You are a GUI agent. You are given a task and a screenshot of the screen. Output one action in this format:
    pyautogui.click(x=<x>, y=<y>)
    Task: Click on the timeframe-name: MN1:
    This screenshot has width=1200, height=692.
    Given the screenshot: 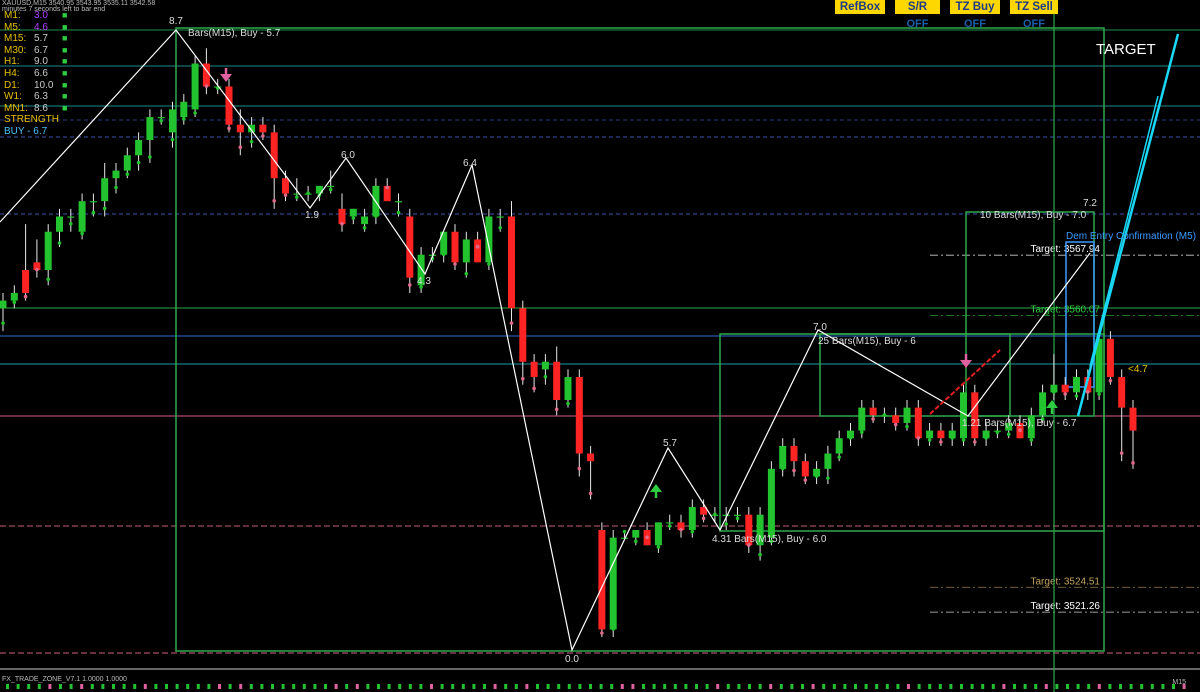 What is the action you would take?
    pyautogui.click(x=16, y=108)
    